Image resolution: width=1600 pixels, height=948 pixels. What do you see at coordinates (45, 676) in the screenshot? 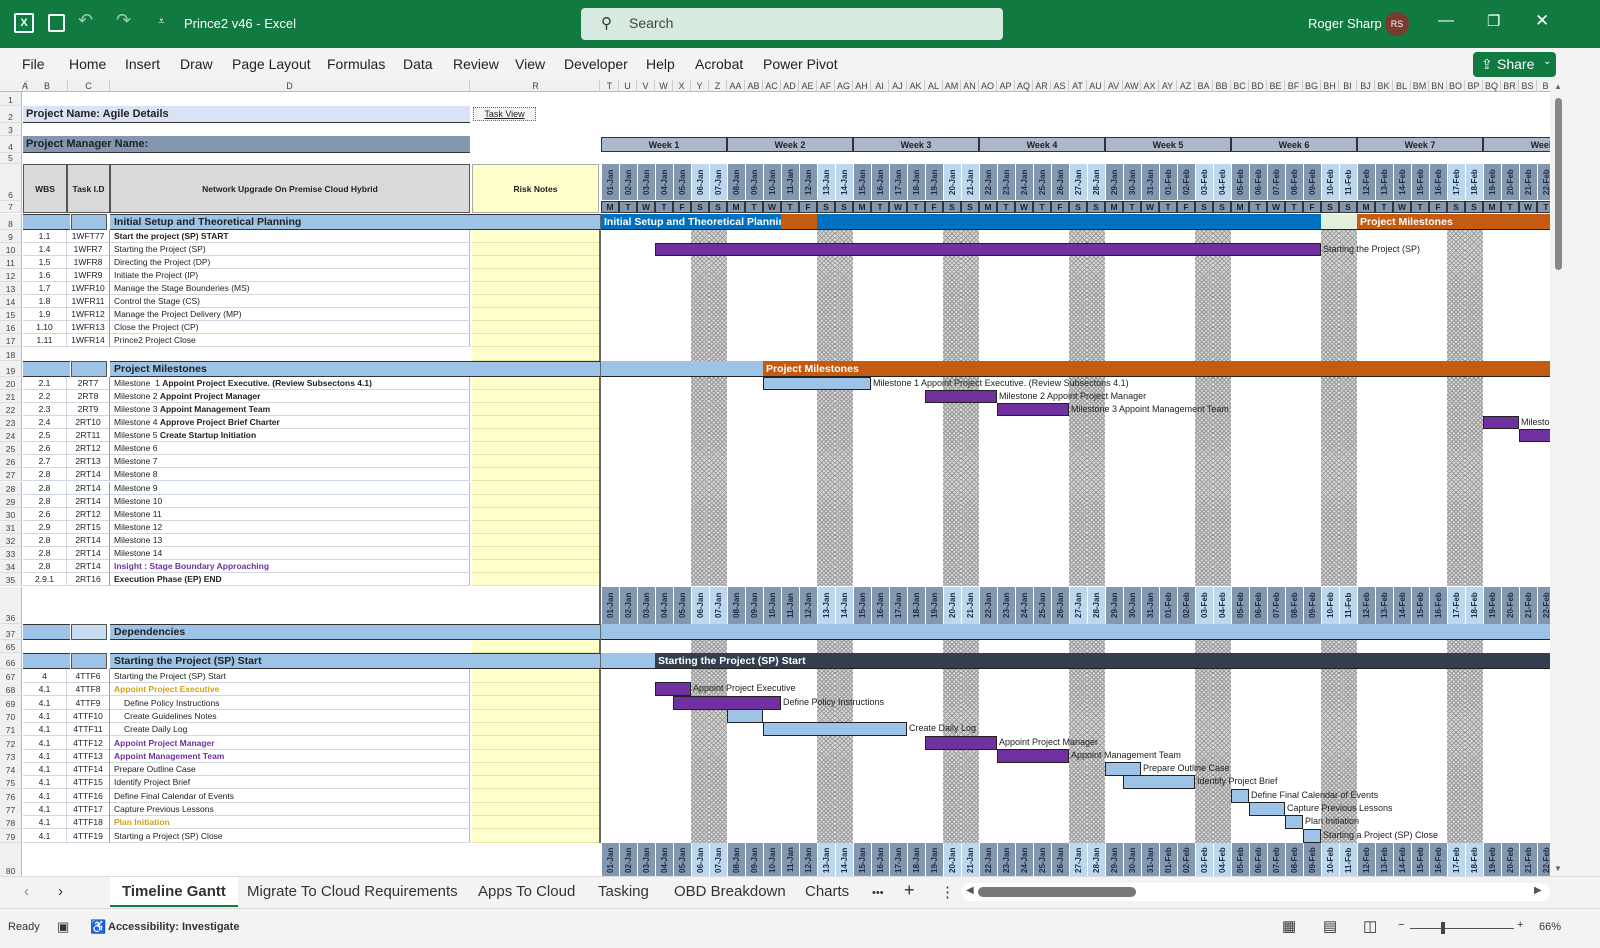
I see `wbs-cell: 4` at bounding box center [45, 676].